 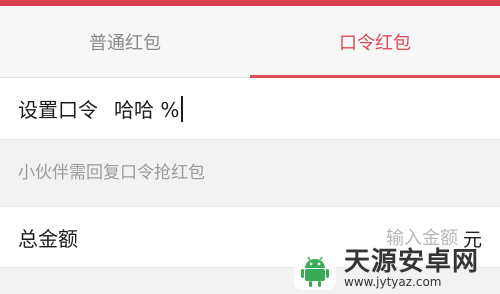 What do you see at coordinates (146, 108) in the screenshot?
I see `command-input-value: 哈哈 %` at bounding box center [146, 108].